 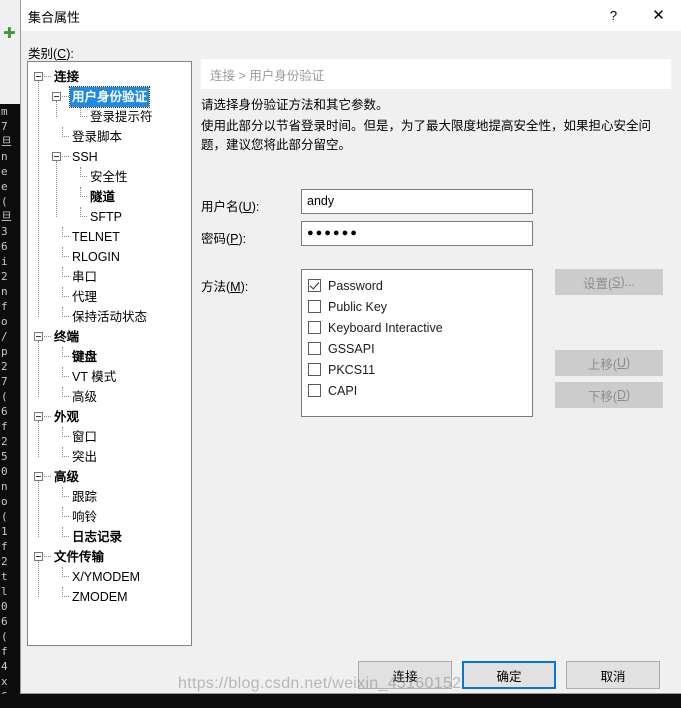 I want to click on tree-item-label: RLOGIN, so click(x=96, y=257).